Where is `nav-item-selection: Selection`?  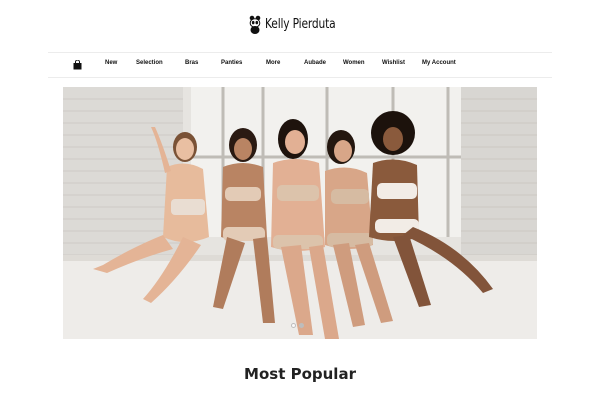 nav-item-selection: Selection is located at coordinates (149, 63).